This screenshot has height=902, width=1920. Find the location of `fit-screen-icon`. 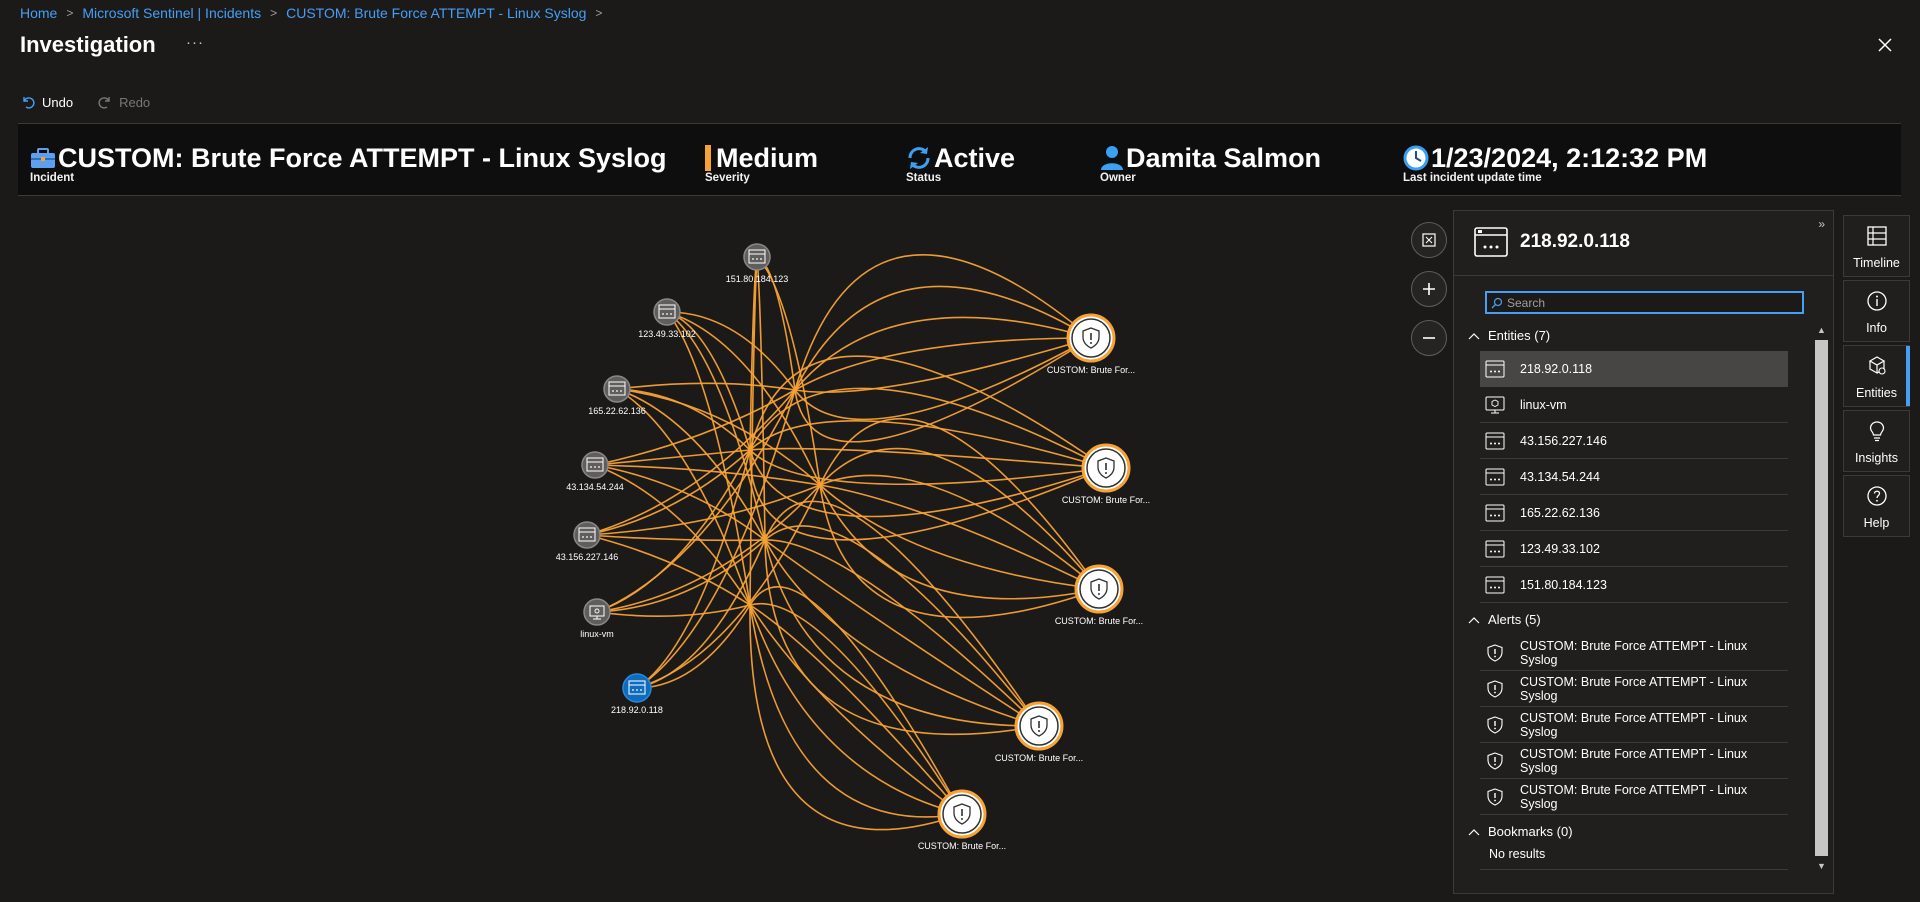

fit-screen-icon is located at coordinates (1429, 240).